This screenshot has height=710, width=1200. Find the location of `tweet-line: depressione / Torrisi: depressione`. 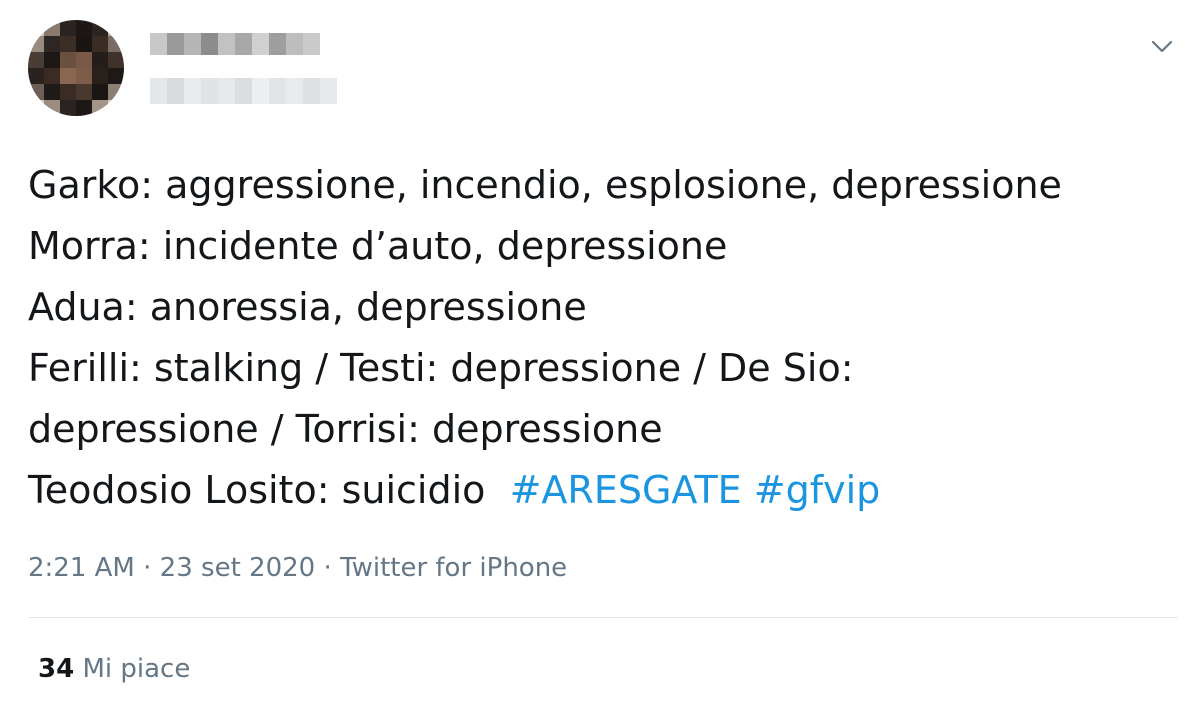

tweet-line: depressione / Torrisi: depressione is located at coordinates (345, 429).